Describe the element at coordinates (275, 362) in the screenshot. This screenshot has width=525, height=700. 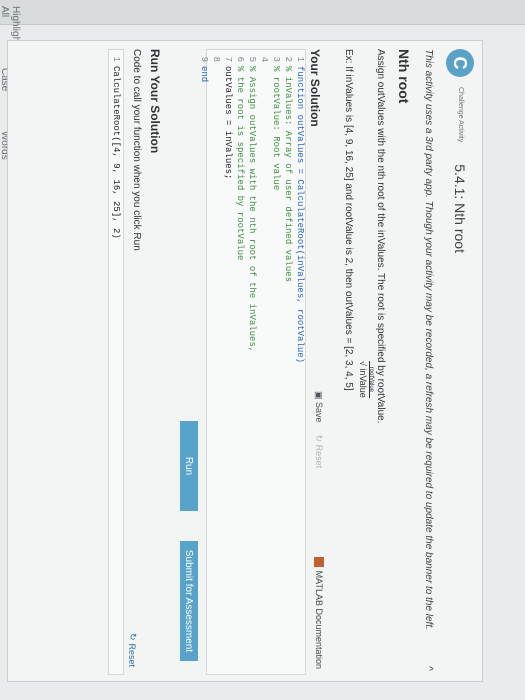
I see `code-line: 3 % rootValue: Root value` at that location.